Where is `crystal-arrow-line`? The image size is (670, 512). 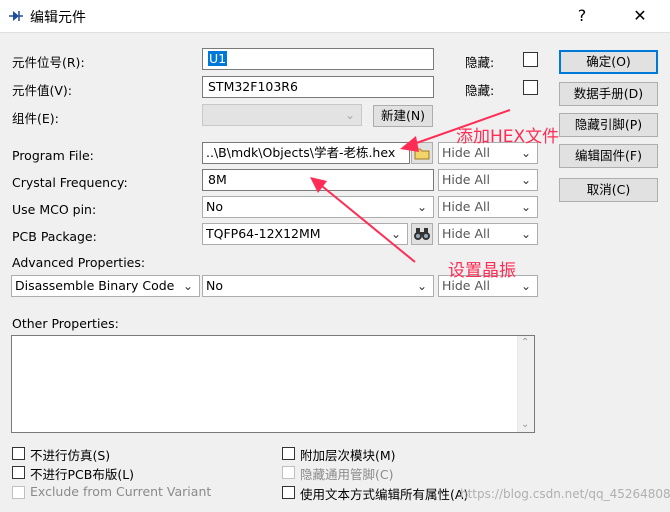 crystal-arrow-line is located at coordinates (366, 222).